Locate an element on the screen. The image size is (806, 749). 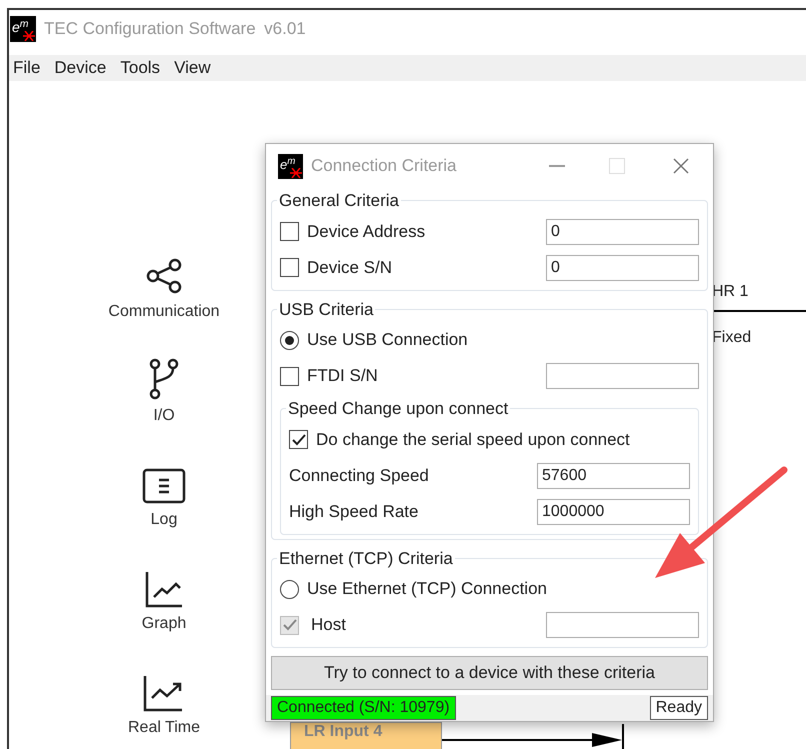
group-title: Speed Change upon connect is located at coordinates (398, 409).